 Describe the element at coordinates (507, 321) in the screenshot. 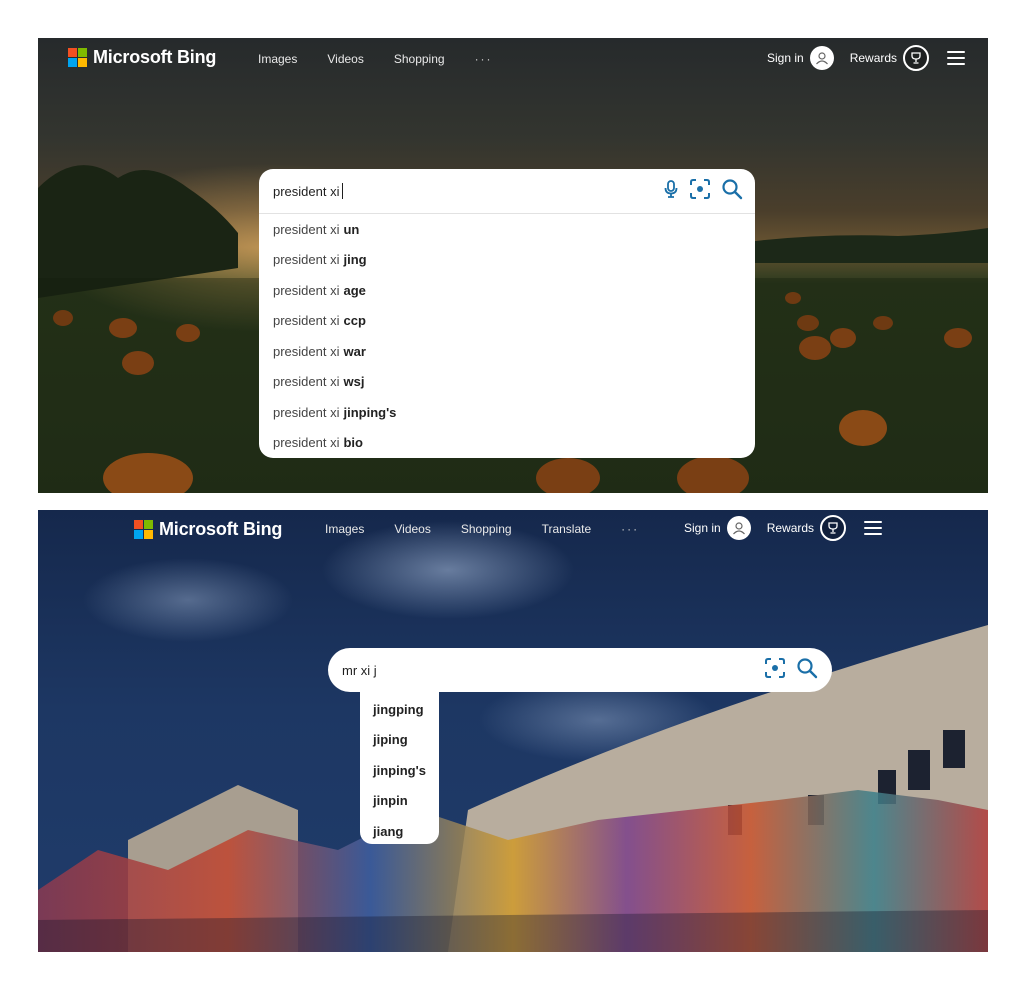

I see `suggestion-item: president xi ccp` at that location.